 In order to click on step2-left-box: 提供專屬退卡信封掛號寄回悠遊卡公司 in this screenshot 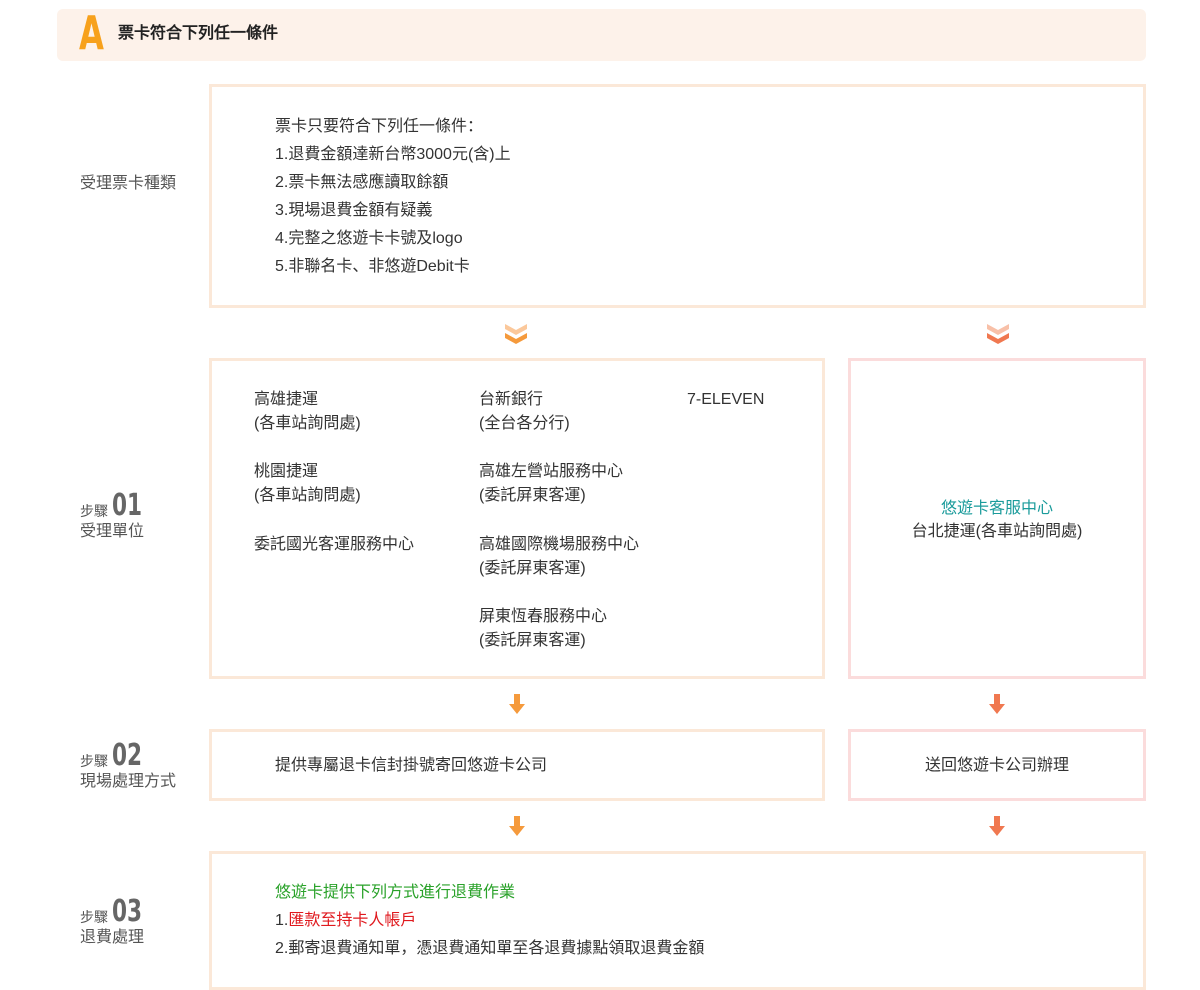, I will do `click(517, 765)`.